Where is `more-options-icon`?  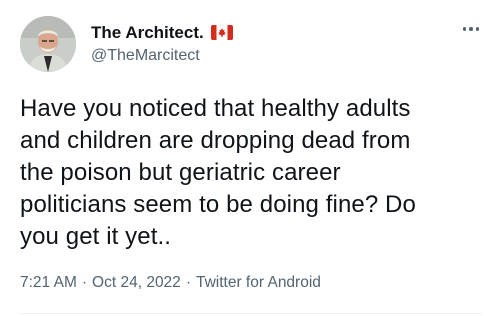
more-options-icon is located at coordinates (471, 29).